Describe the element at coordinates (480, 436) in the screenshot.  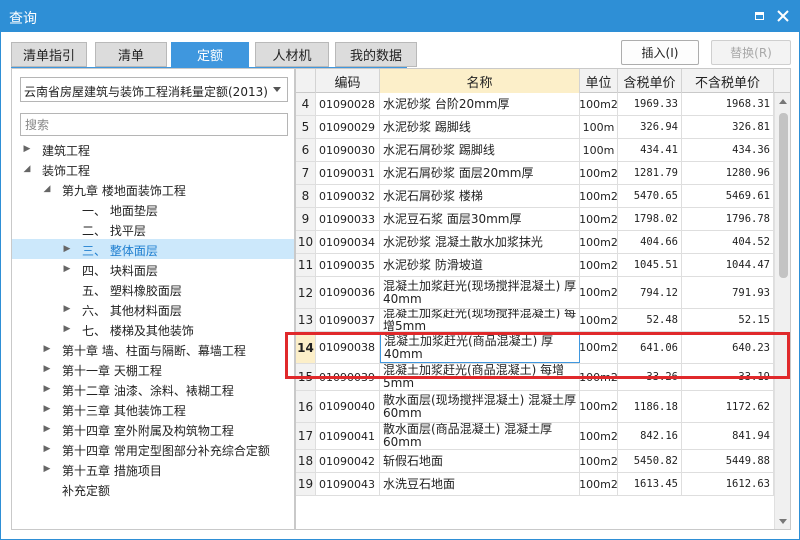
I see `name-cell: 散水面层(商品混凝土) 混凝土厚60mm` at that location.